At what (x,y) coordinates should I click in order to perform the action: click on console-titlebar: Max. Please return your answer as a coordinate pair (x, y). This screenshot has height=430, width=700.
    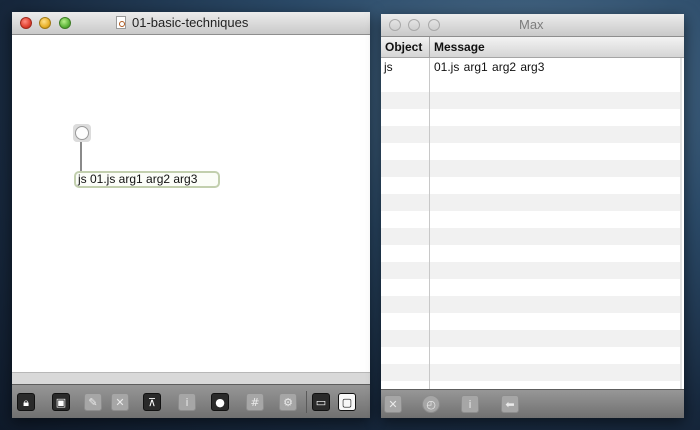
    Looking at the image, I should click on (532, 25).